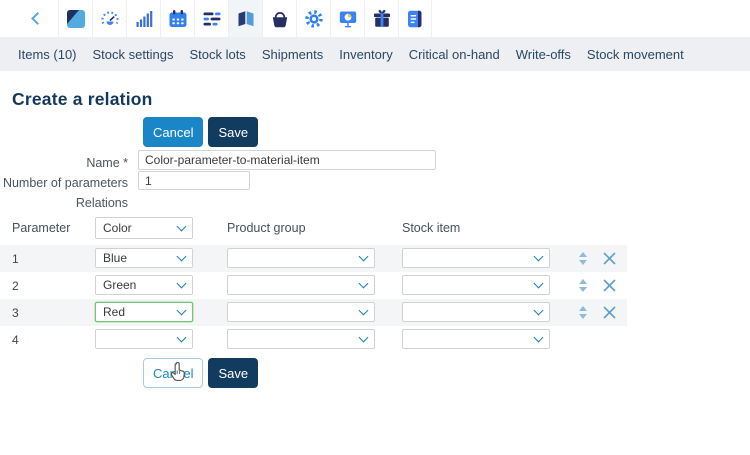  I want to click on parameter-value: Blue, so click(115, 258).